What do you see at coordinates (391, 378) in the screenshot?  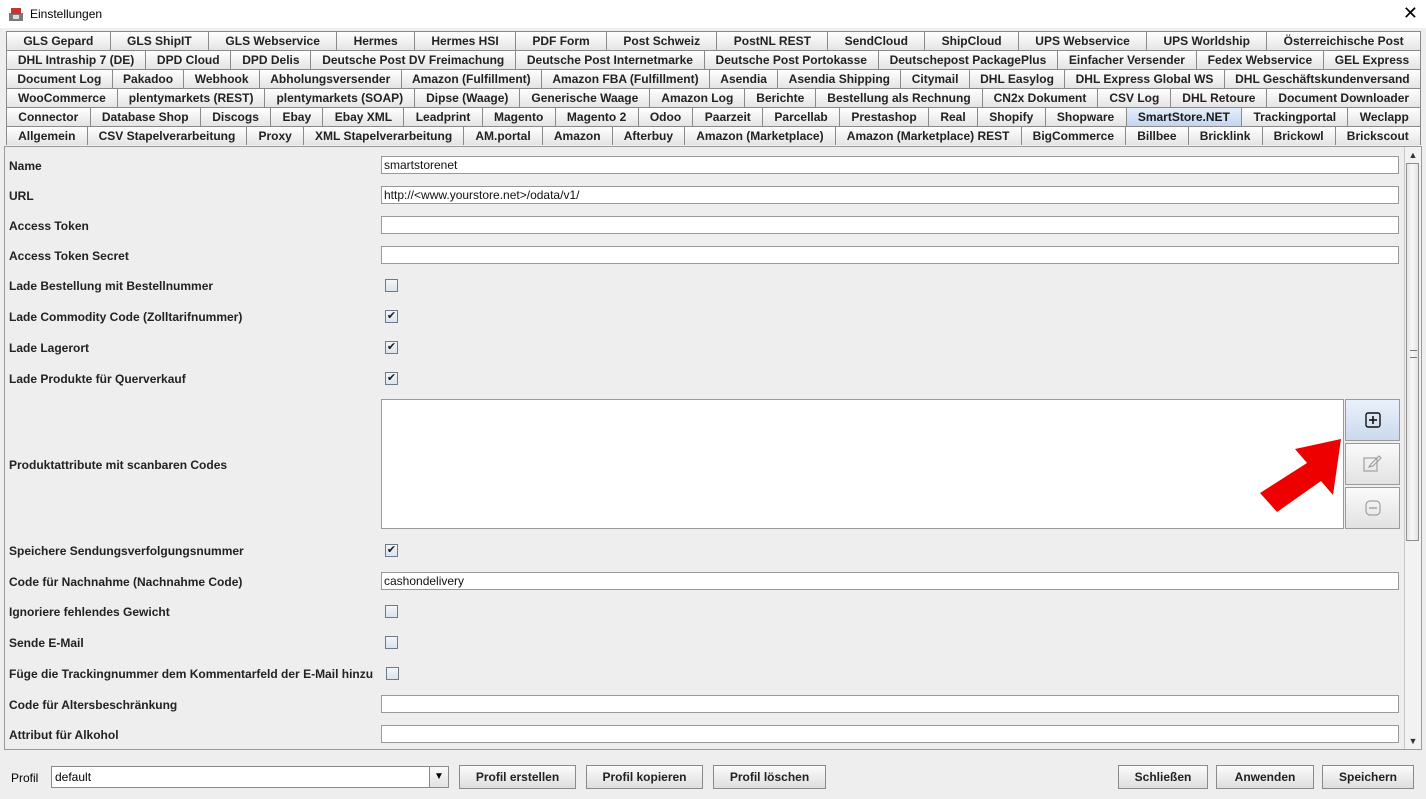 I see `querverkauf-checkbox: ✔` at bounding box center [391, 378].